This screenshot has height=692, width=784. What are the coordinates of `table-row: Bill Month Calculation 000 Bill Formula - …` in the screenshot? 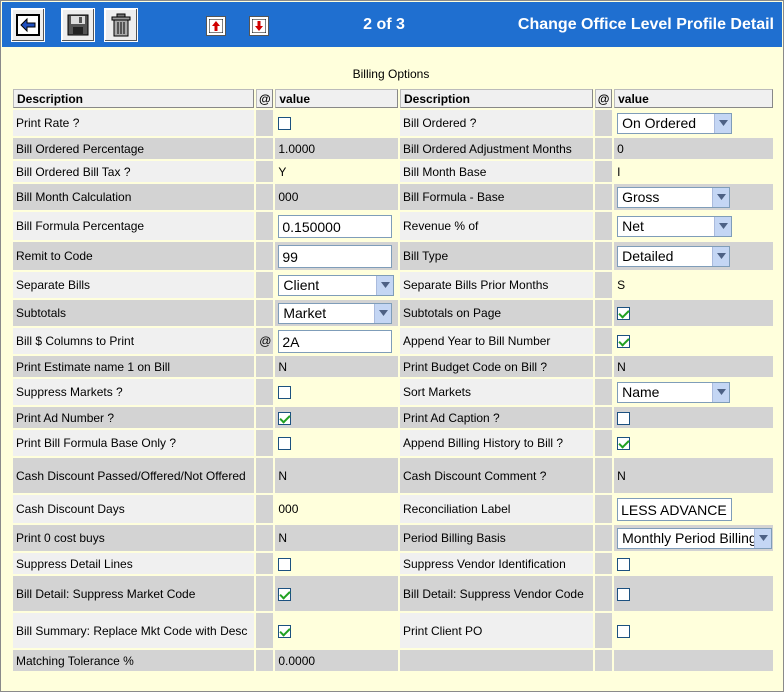 It's located at (393, 197).